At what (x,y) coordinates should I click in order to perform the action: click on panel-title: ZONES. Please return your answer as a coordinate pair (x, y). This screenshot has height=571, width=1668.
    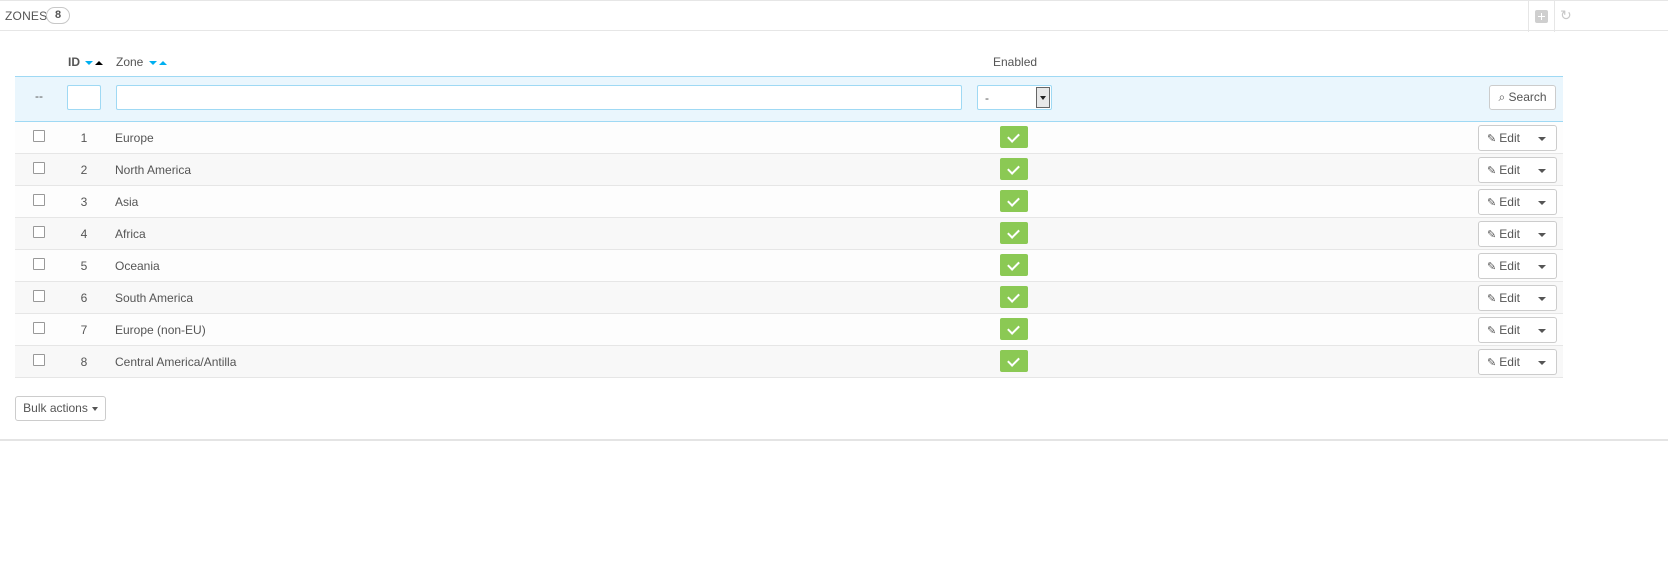
    Looking at the image, I should click on (26, 16).